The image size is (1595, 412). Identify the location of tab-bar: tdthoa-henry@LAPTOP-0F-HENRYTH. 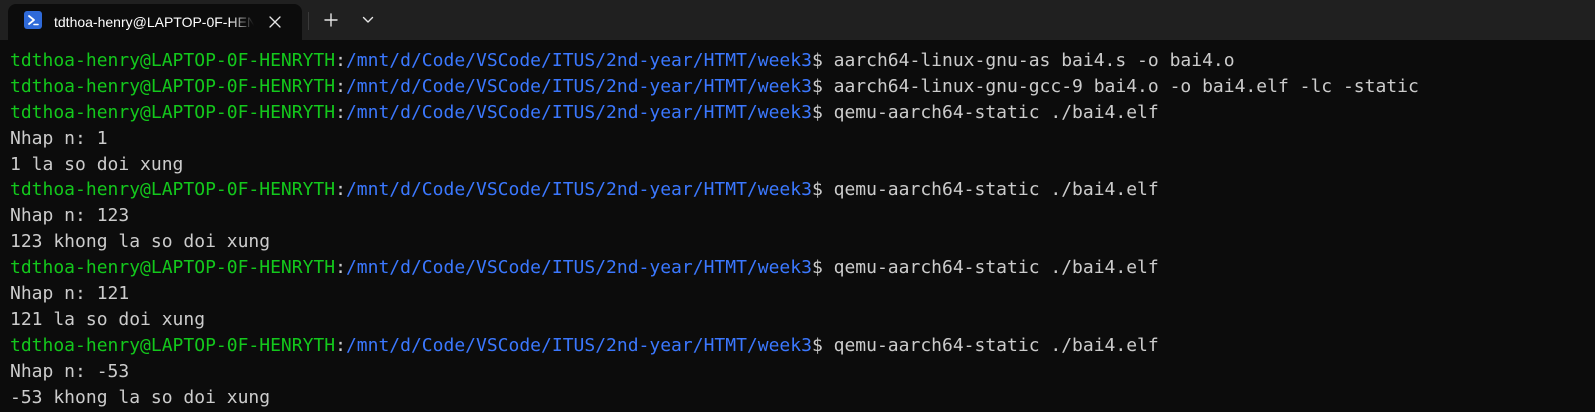
(797, 20).